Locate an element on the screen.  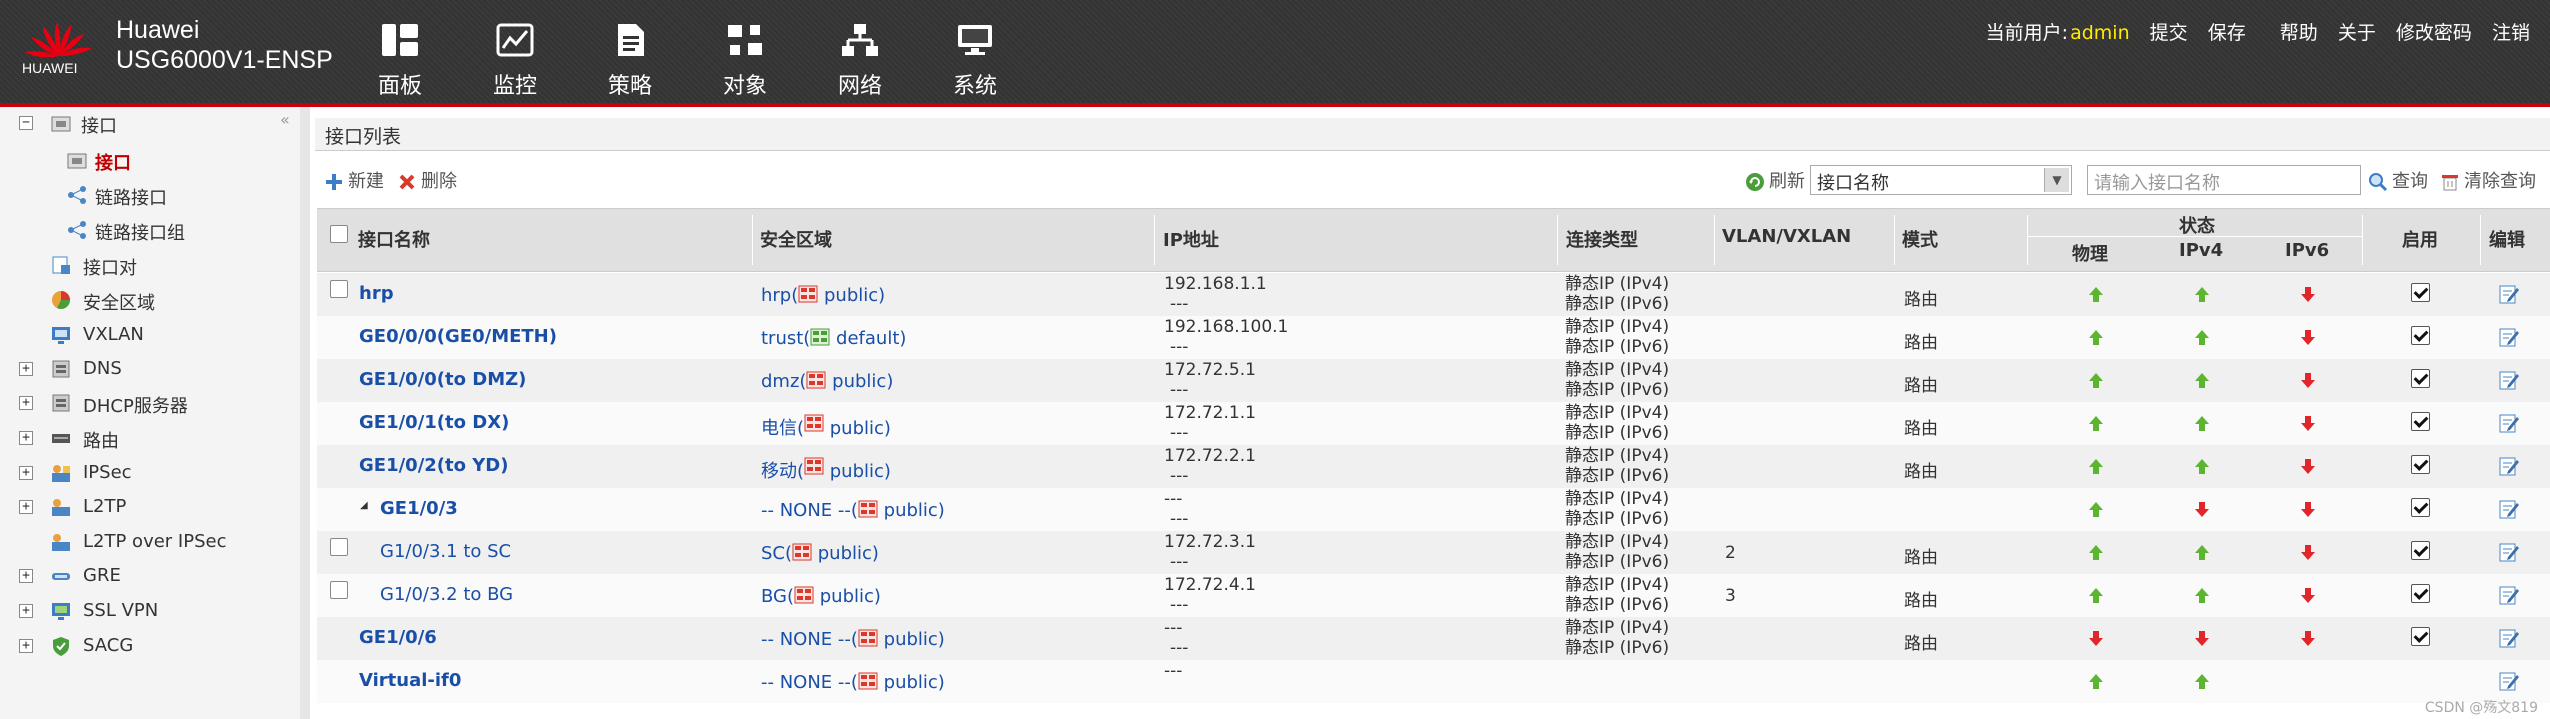
about-link: 关于 is located at coordinates (2357, 33).